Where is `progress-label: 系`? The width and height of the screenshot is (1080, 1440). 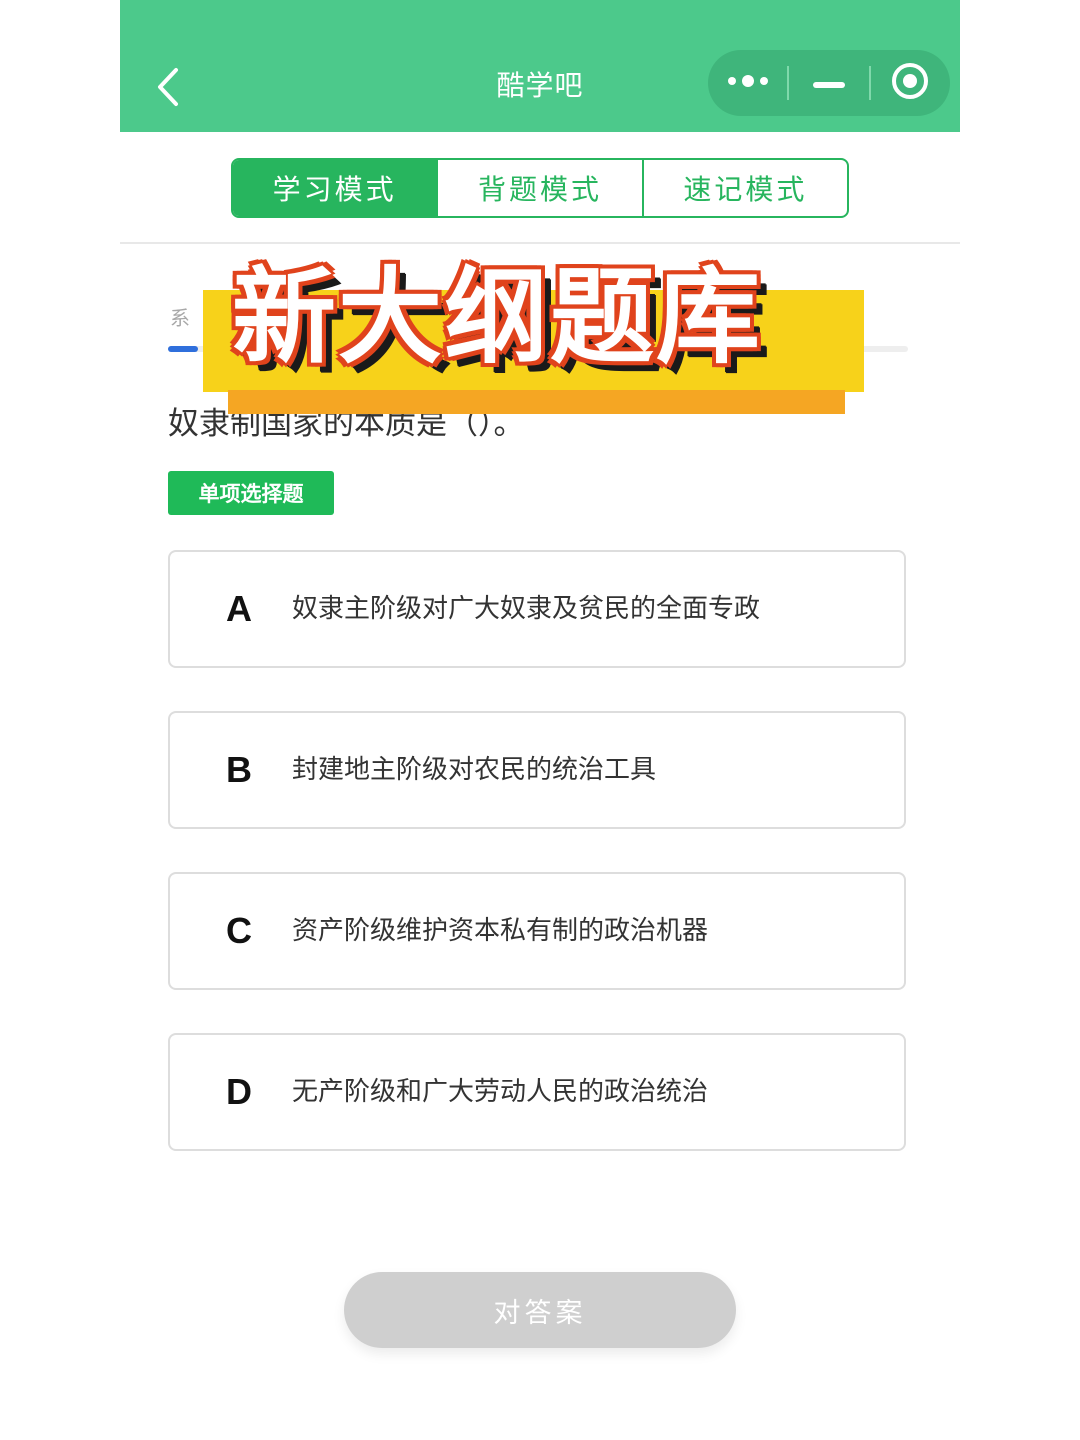
progress-label: 系 is located at coordinates (180, 318).